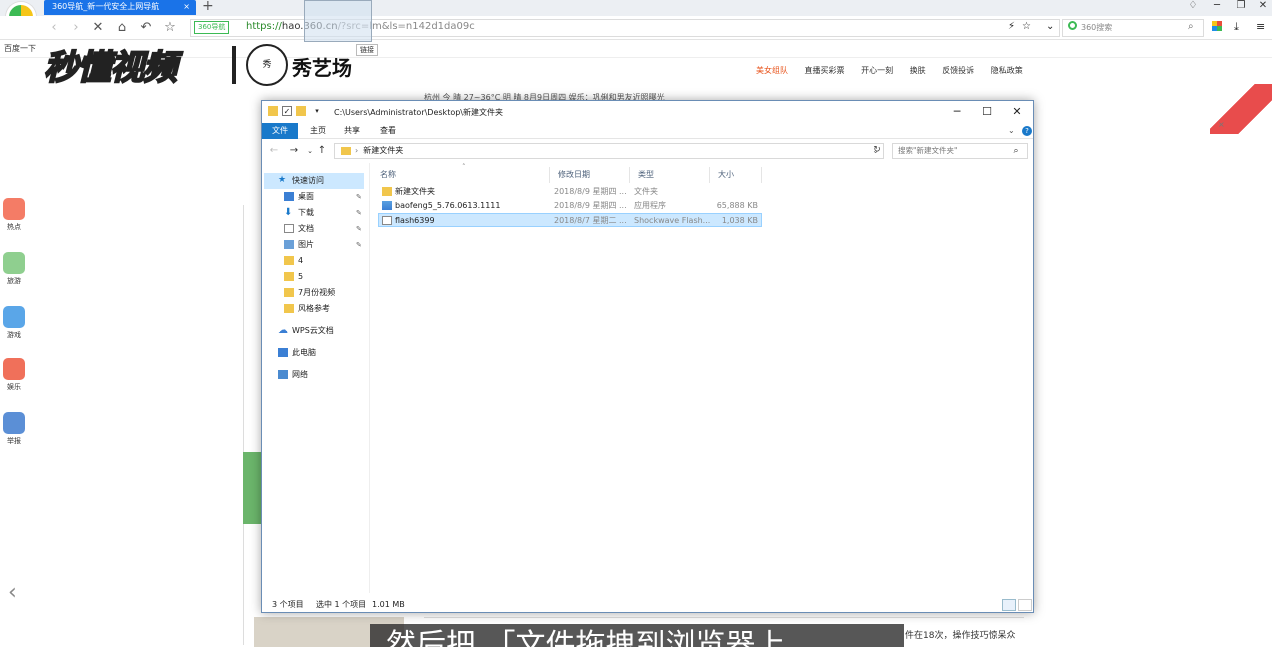 This screenshot has height=647, width=1272. I want to click on tab-close-icon: ×, so click(186, 7).